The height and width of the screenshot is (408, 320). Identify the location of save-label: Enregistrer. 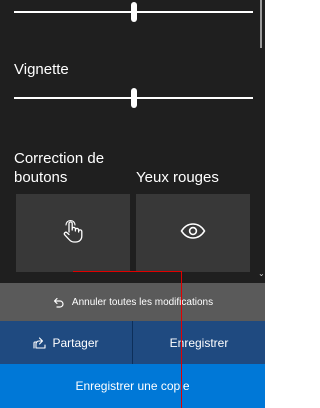
(199, 342).